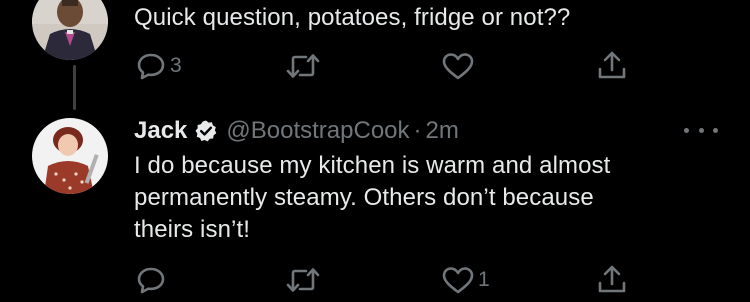  I want to click on display-name: Jack, so click(160, 131).